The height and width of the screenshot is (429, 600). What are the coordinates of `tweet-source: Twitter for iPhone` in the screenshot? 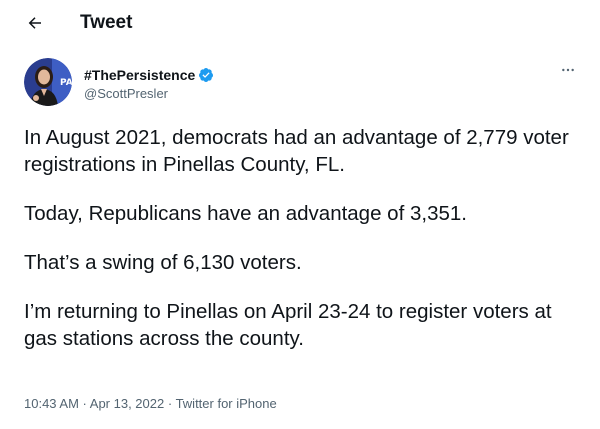 It's located at (226, 403).